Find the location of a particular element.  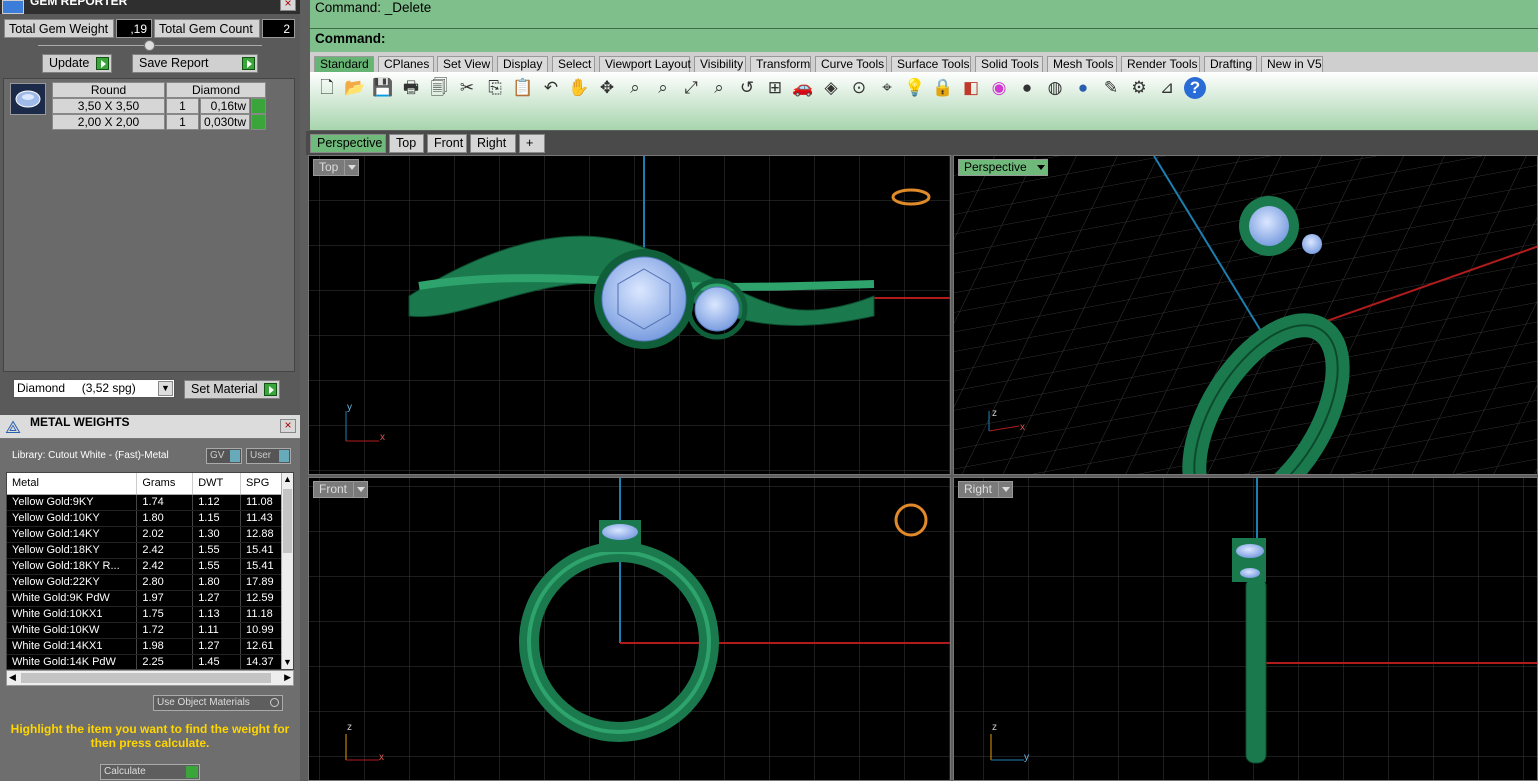

highlighter-icon: ✎ is located at coordinates (1111, 88).